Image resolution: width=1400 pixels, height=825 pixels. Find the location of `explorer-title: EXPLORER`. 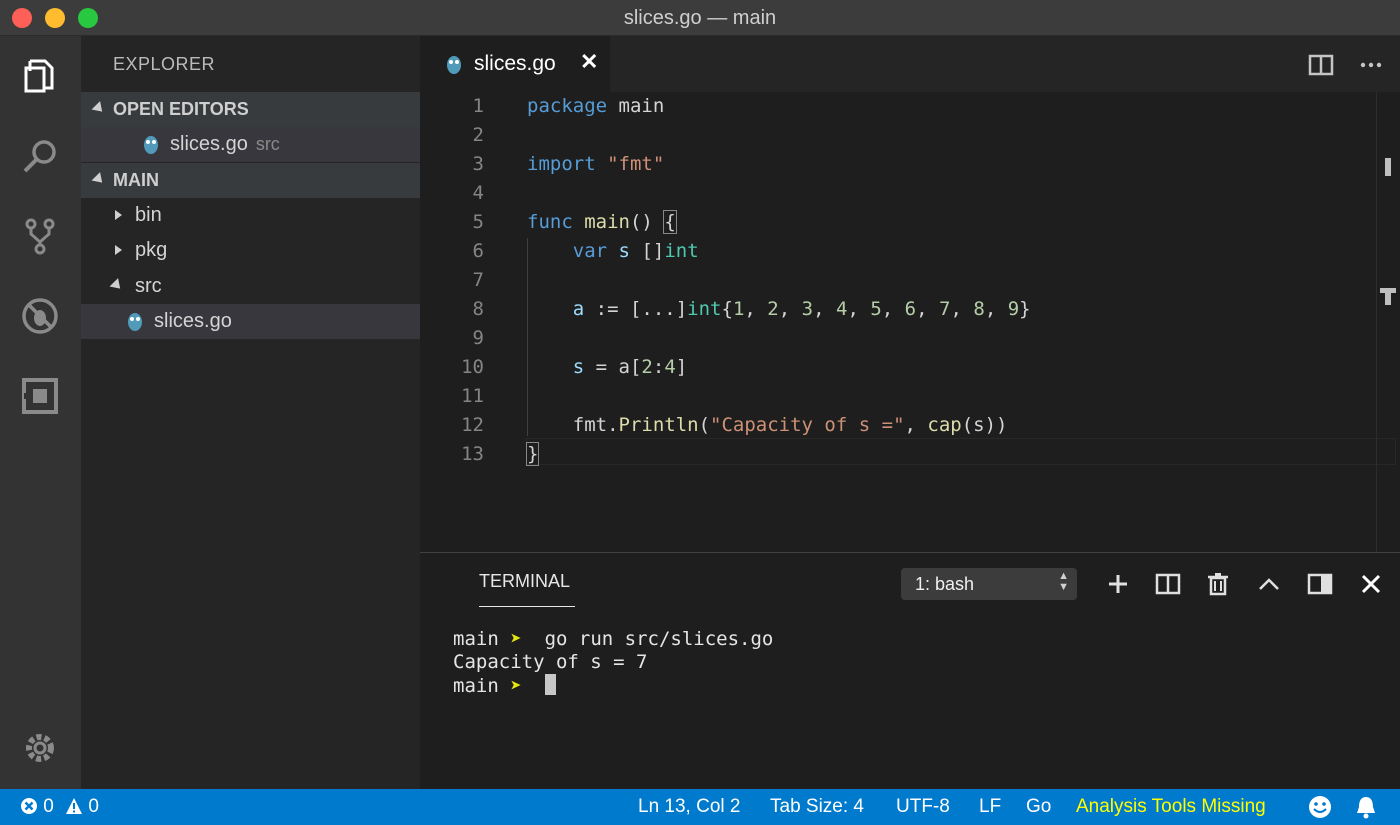

explorer-title: EXPLORER is located at coordinates (164, 64).